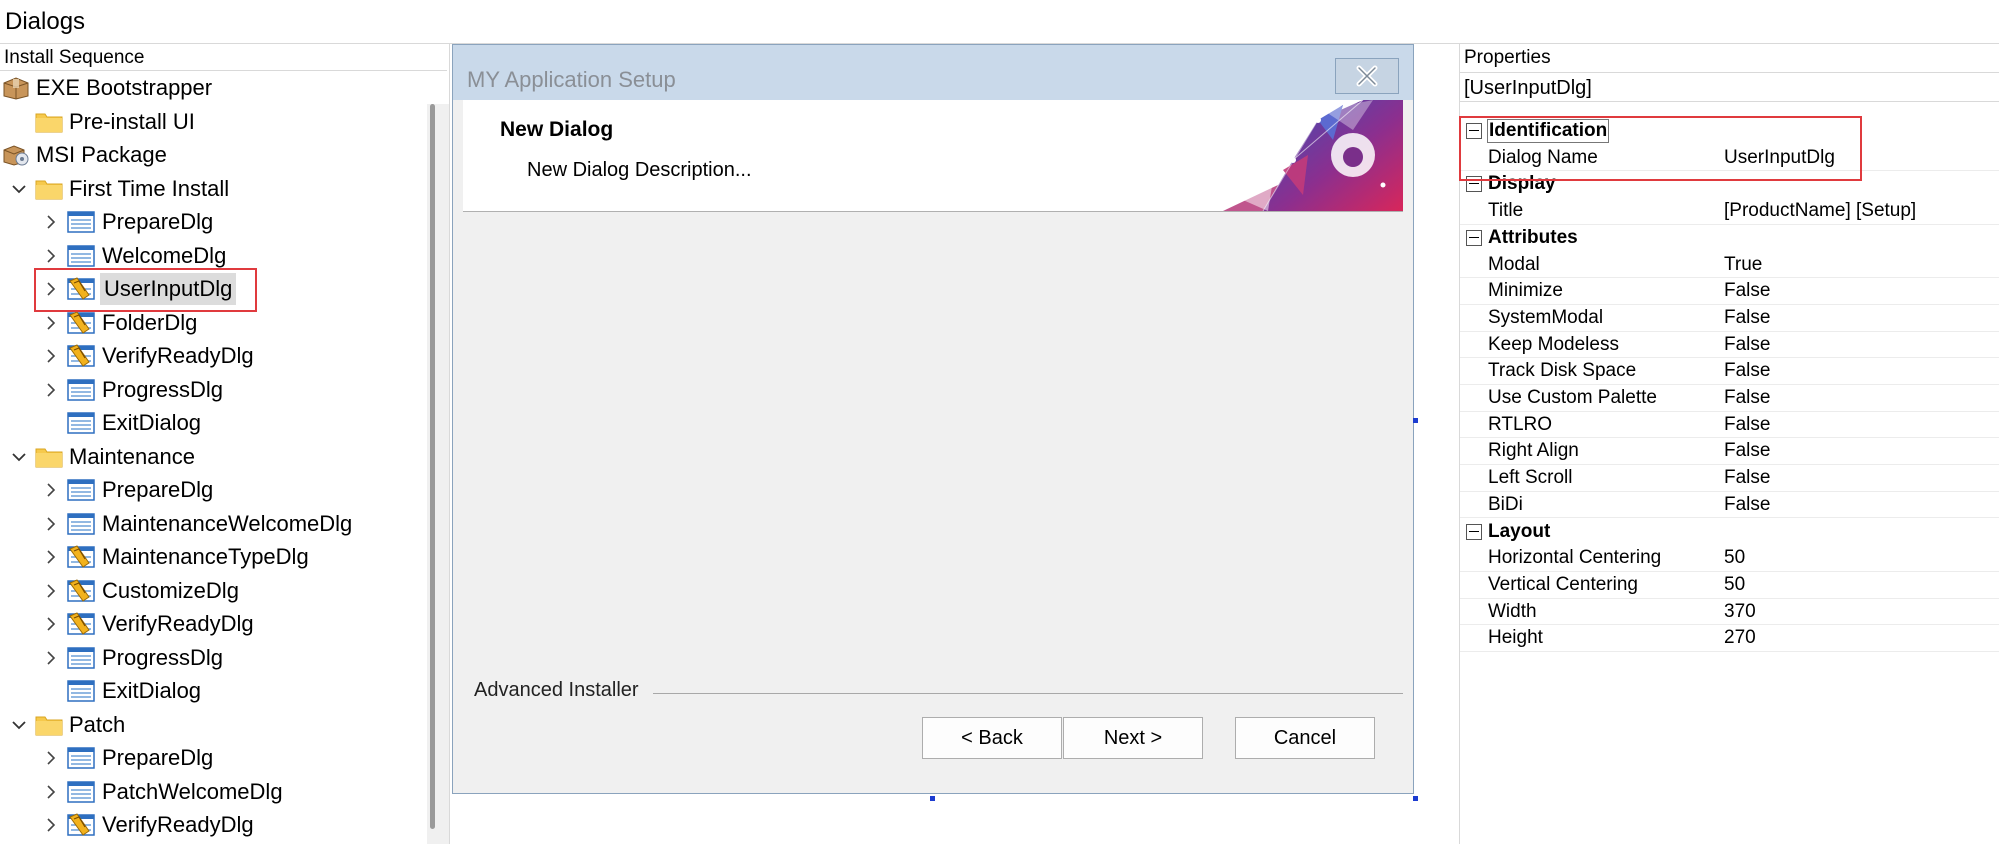  I want to click on property-row: BiDi False, so click(1729, 505).